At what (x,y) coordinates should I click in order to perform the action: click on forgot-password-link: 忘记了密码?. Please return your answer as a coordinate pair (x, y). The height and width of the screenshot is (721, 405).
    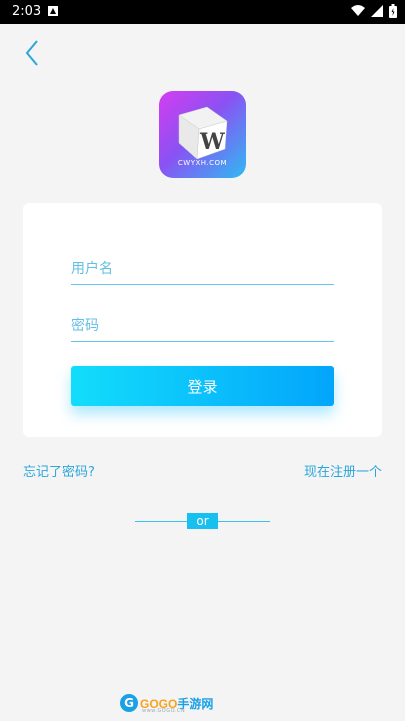
    Looking at the image, I should click on (59, 470).